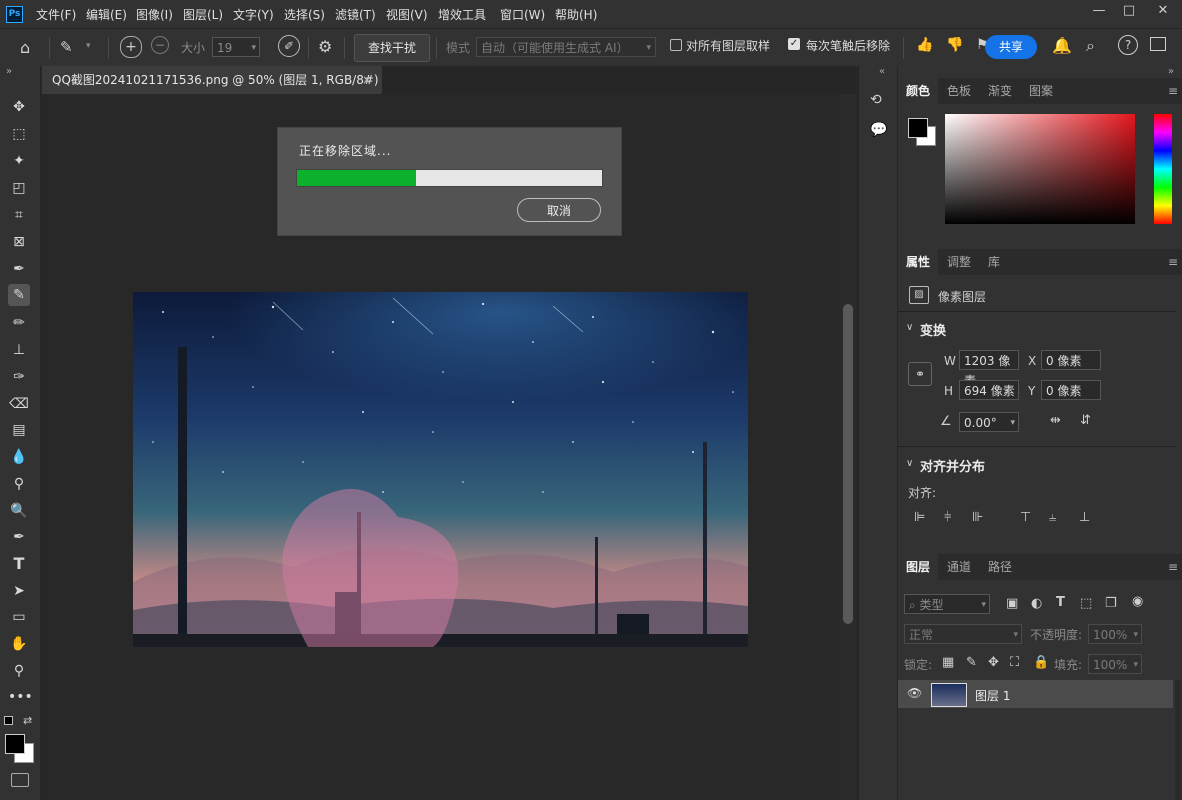 The image size is (1182, 800). I want to click on path-select-tool-icon: ➤, so click(19, 591).